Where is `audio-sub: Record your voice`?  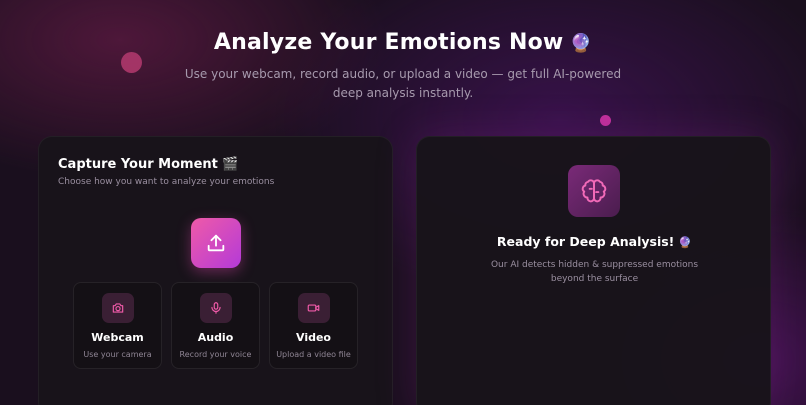 audio-sub: Record your voice is located at coordinates (215, 354).